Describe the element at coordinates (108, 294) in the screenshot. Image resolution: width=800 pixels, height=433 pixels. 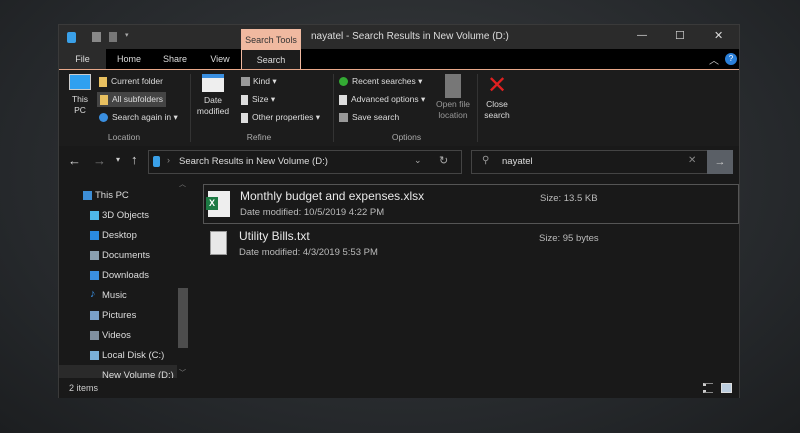
I see `sidebar-item-music: ♪ Music` at that location.